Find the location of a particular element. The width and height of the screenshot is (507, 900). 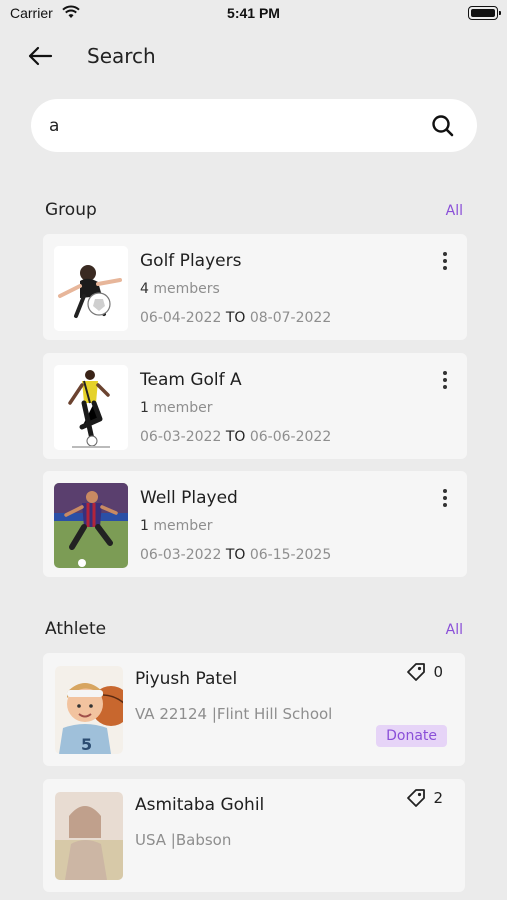

group-see-all-link: All is located at coordinates (454, 211).